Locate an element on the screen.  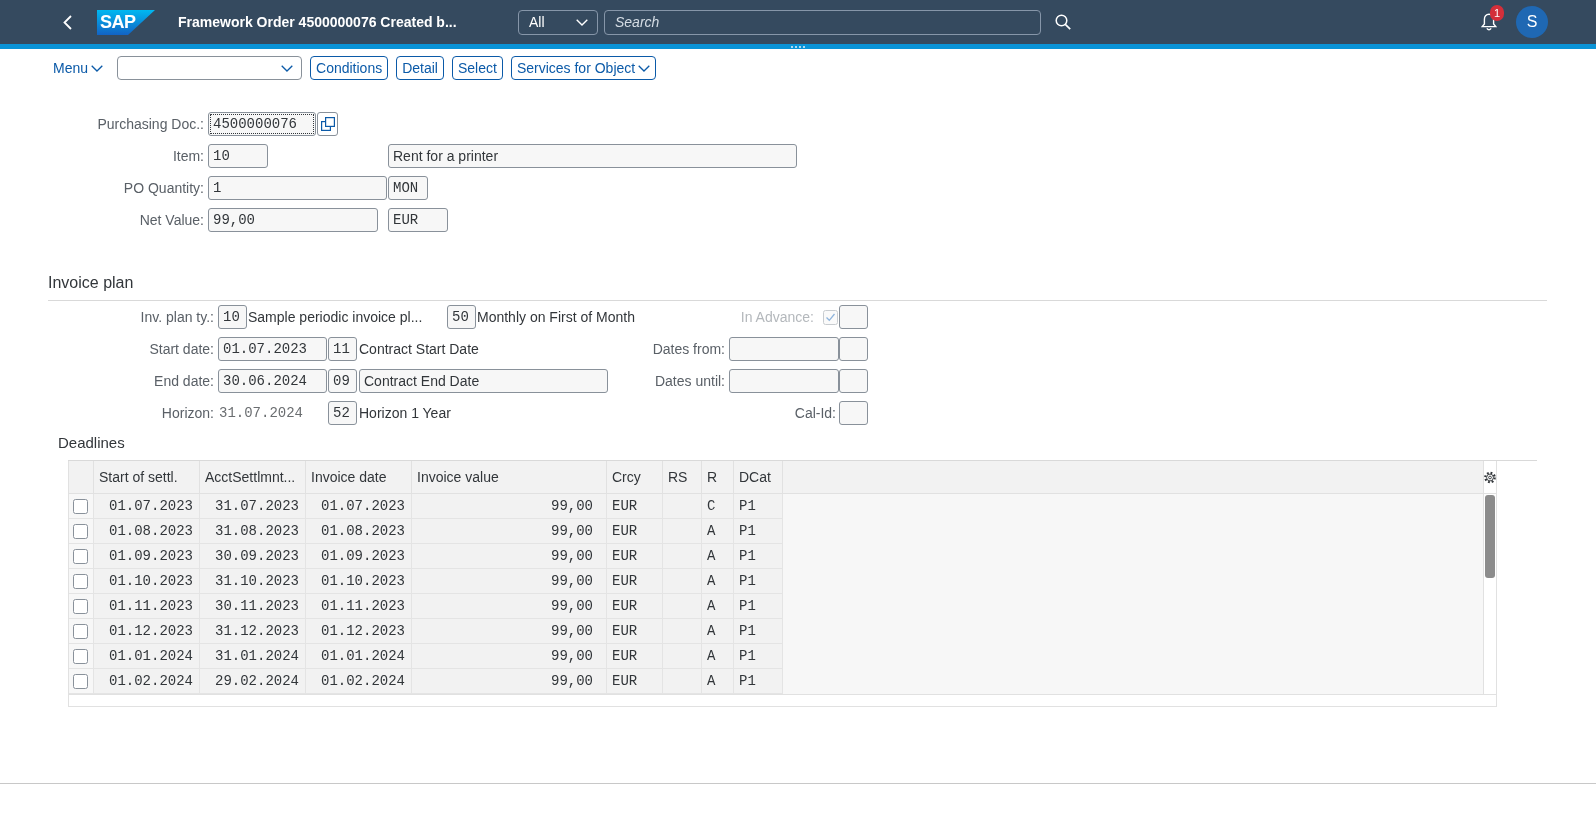
toolbar-button: Select is located at coordinates (477, 68).